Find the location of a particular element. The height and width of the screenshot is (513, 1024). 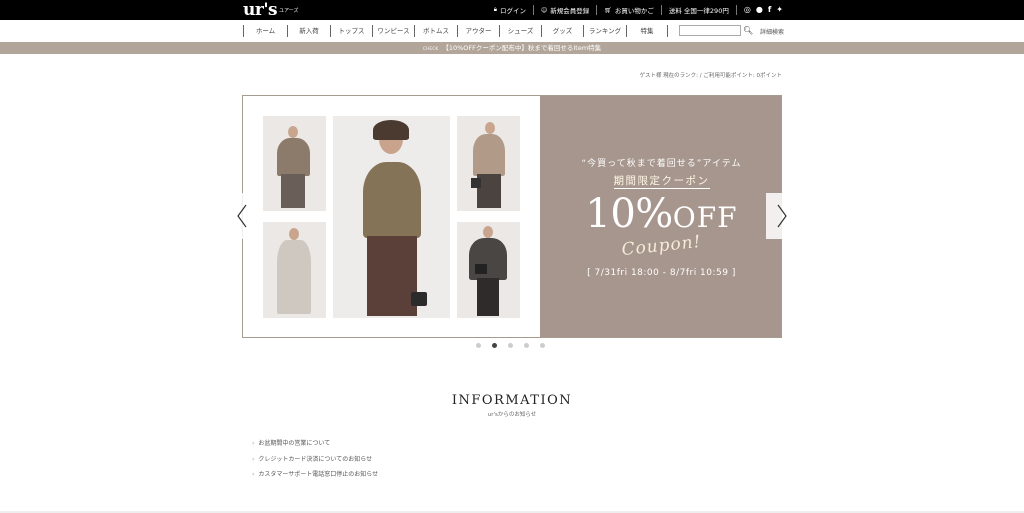

campaign-tag: CHECK is located at coordinates (430, 49).